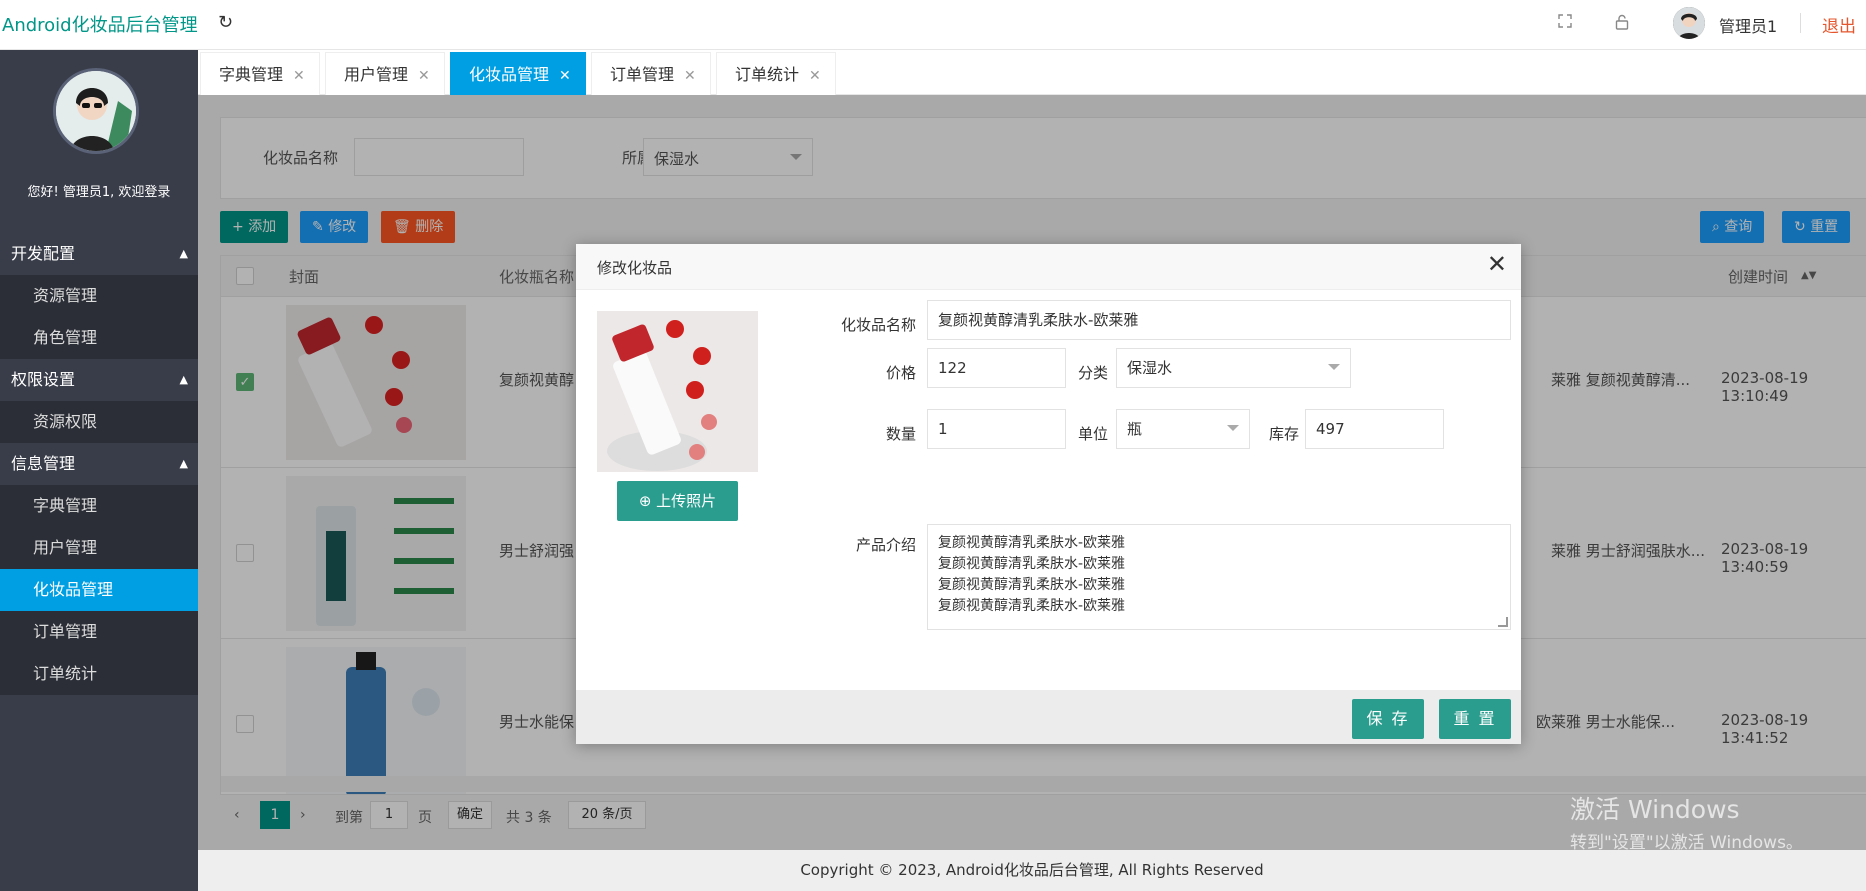  Describe the element at coordinates (1839, 24) in the screenshot. I see `logout-link: 退出` at that location.